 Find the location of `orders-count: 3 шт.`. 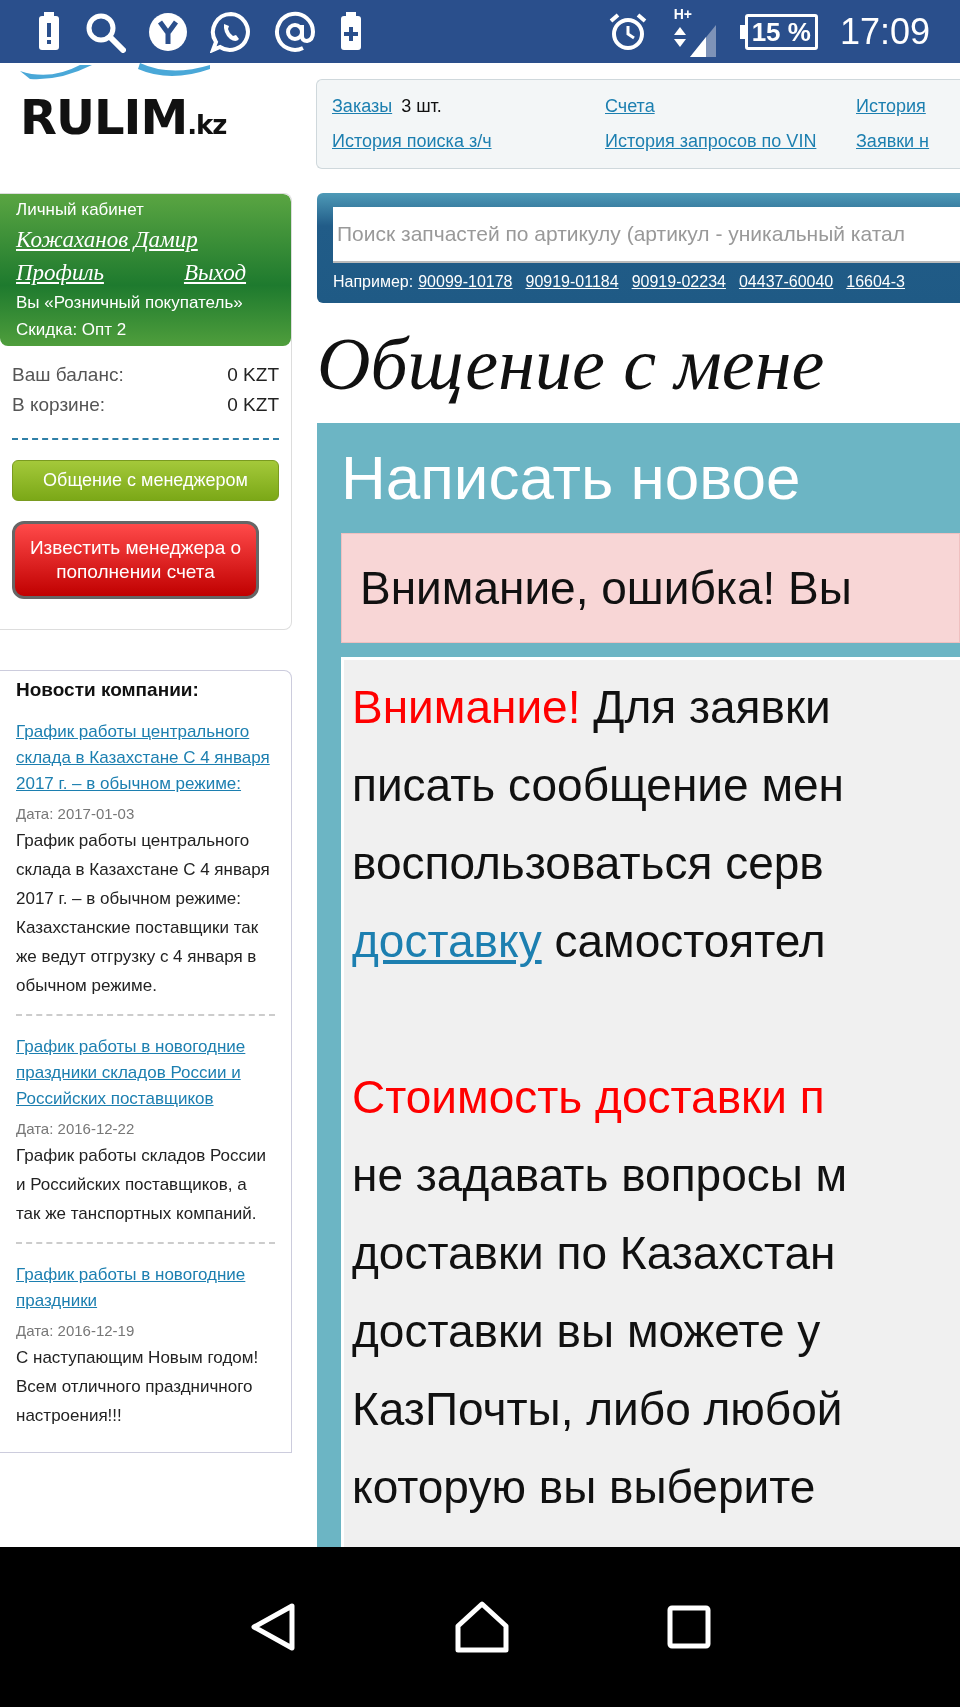

orders-count: 3 шт. is located at coordinates (421, 106).